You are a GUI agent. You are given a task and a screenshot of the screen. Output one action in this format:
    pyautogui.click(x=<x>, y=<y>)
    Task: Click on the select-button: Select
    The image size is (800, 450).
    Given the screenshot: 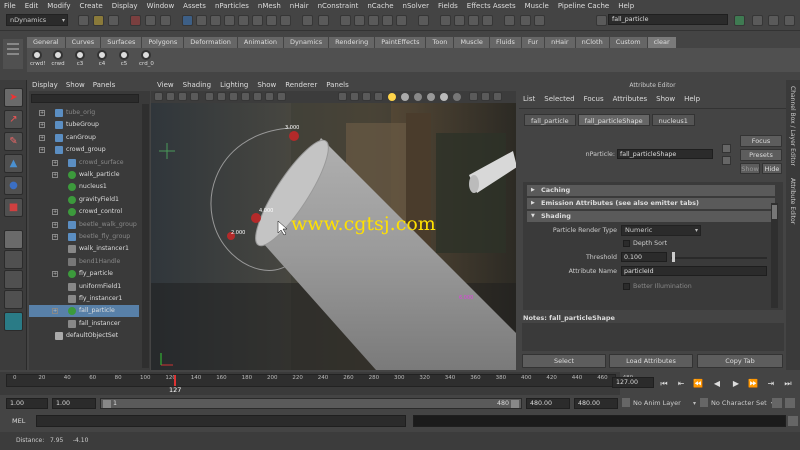 What is the action you would take?
    pyautogui.click(x=564, y=361)
    